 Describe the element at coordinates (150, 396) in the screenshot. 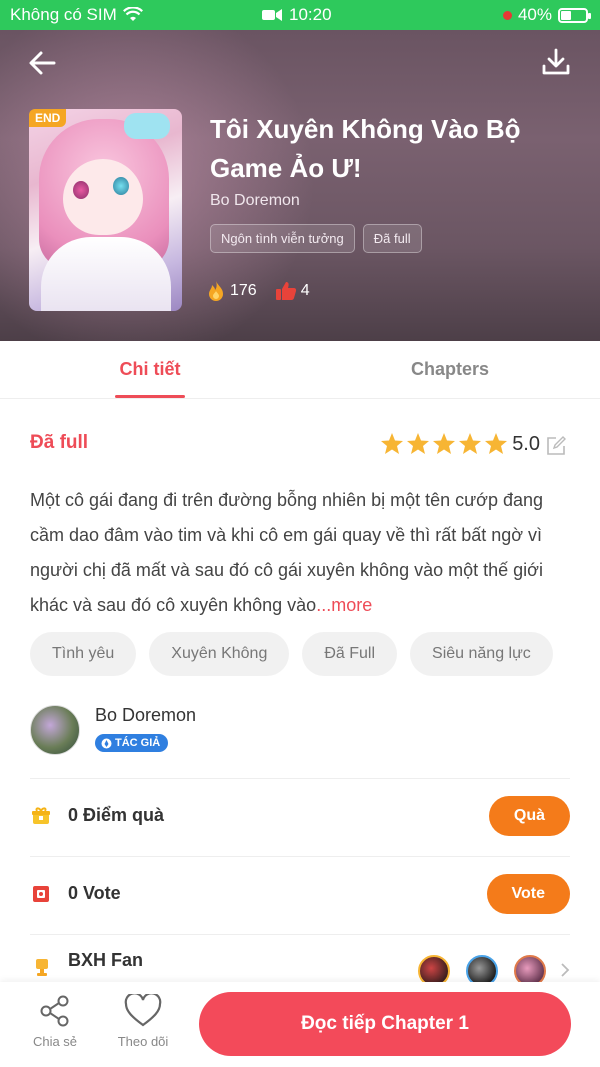

I see `active-tab-indicator` at that location.